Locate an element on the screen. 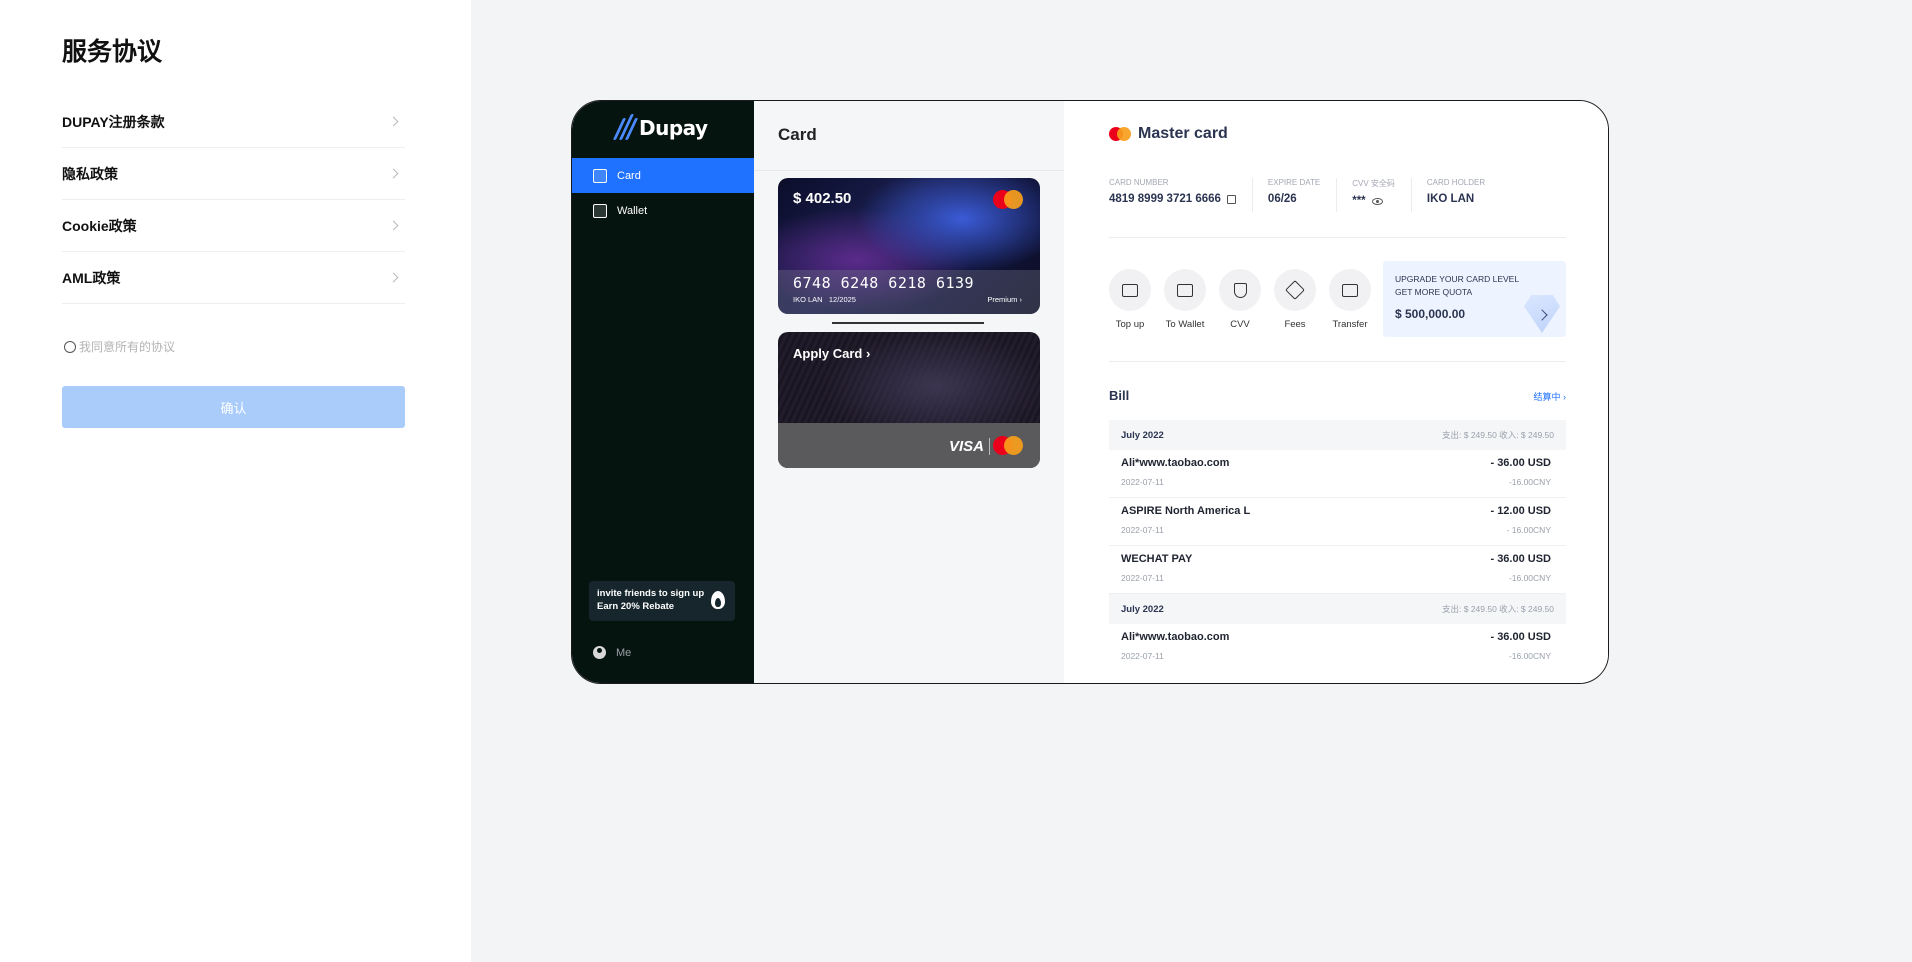 The width and height of the screenshot is (1912, 962). wallet-transfer-icon is located at coordinates (1185, 290).